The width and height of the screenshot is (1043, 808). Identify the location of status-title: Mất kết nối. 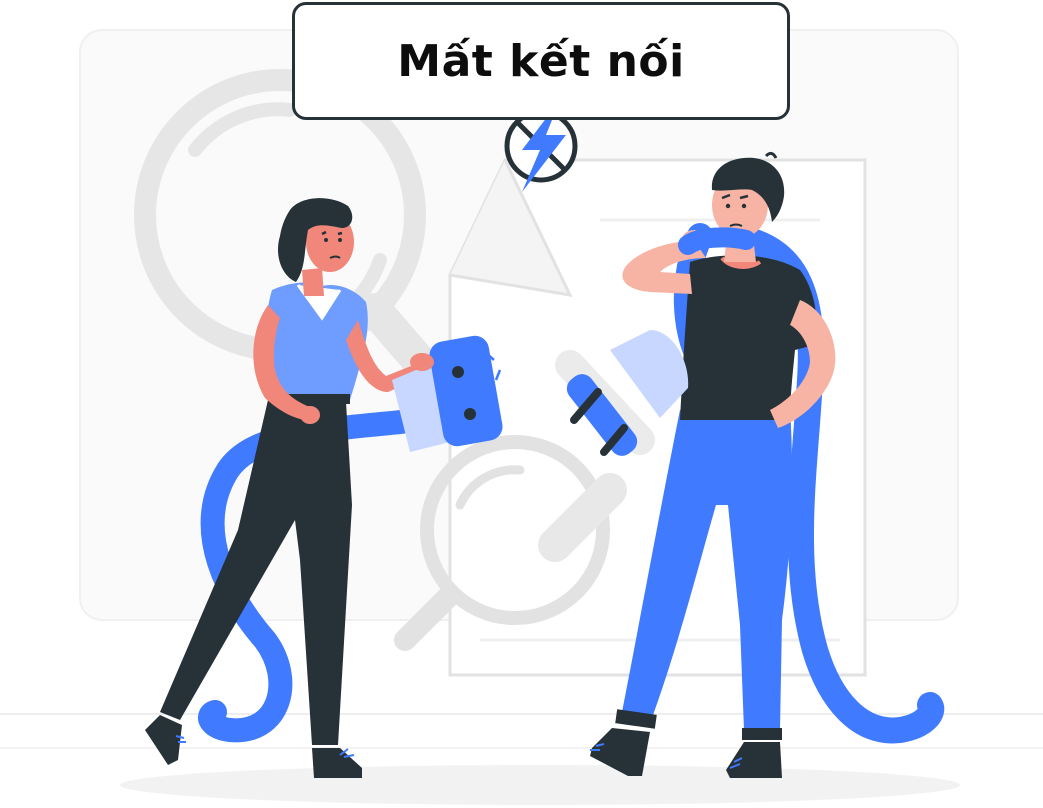
(541, 61).